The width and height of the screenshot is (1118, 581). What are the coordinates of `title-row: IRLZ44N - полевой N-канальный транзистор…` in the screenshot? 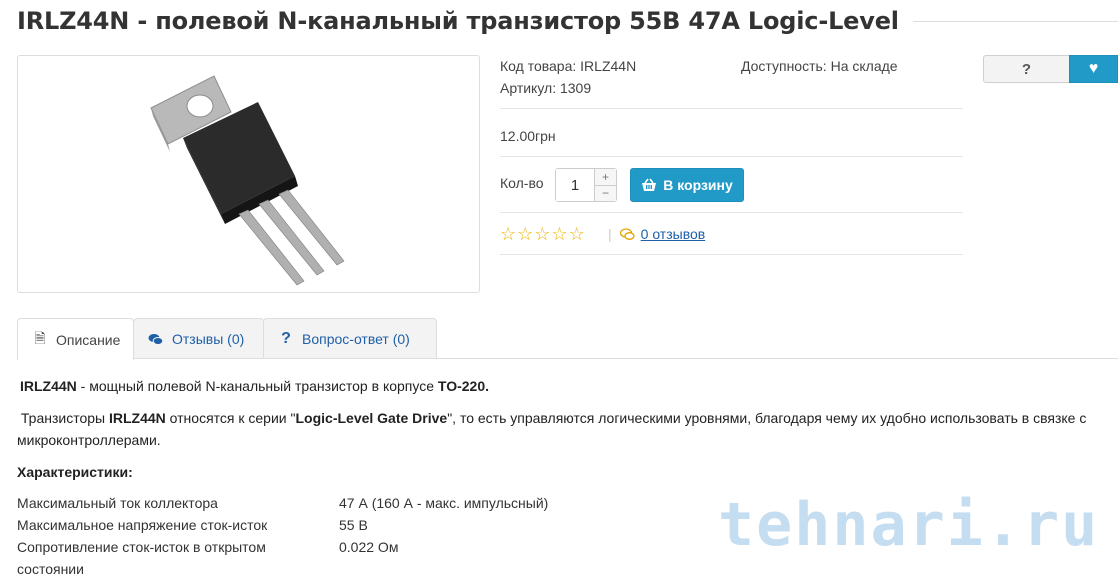 It's located at (567, 21).